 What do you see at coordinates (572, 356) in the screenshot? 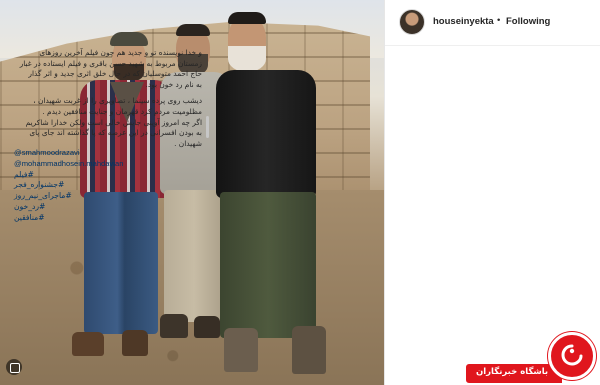
I see `brand-logo-icon` at bounding box center [572, 356].